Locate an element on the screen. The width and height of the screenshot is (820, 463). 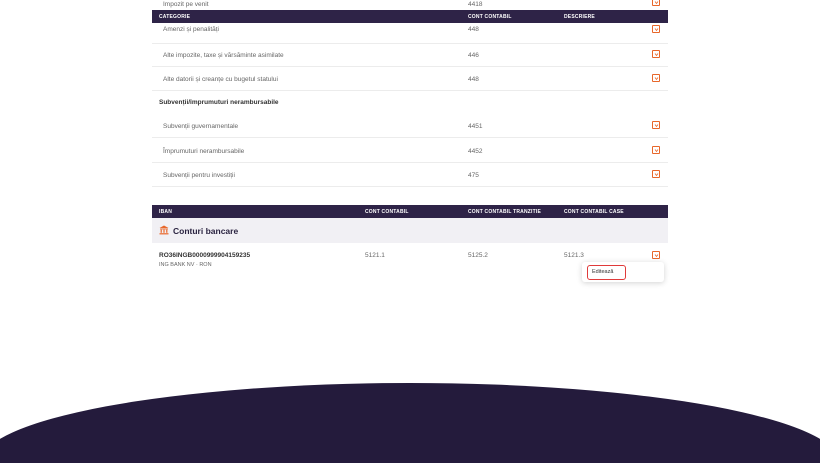
account-cell: 4418 is located at coordinates (475, 4).